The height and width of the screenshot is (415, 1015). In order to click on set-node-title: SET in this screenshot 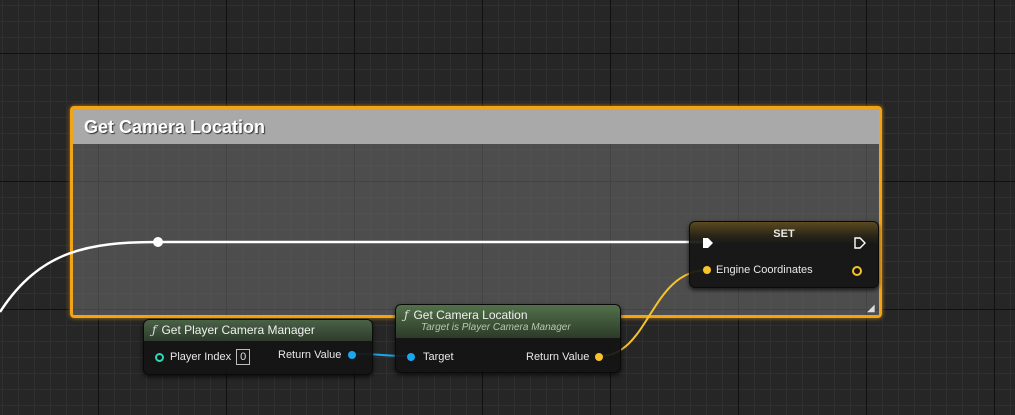, I will do `click(784, 234)`.